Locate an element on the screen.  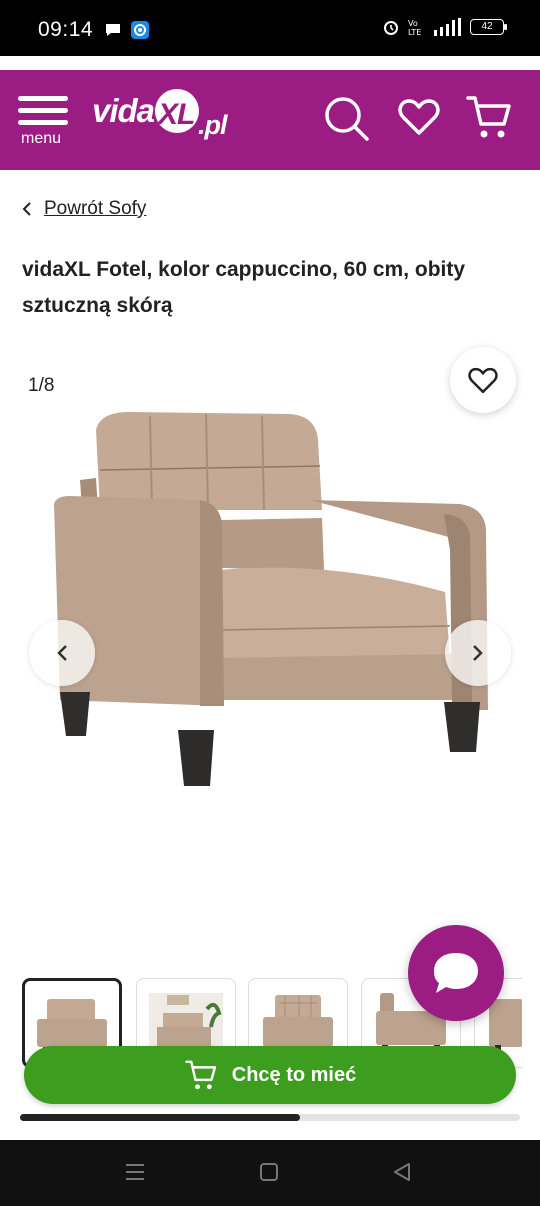
previous-image-button is located at coordinates (62, 653).